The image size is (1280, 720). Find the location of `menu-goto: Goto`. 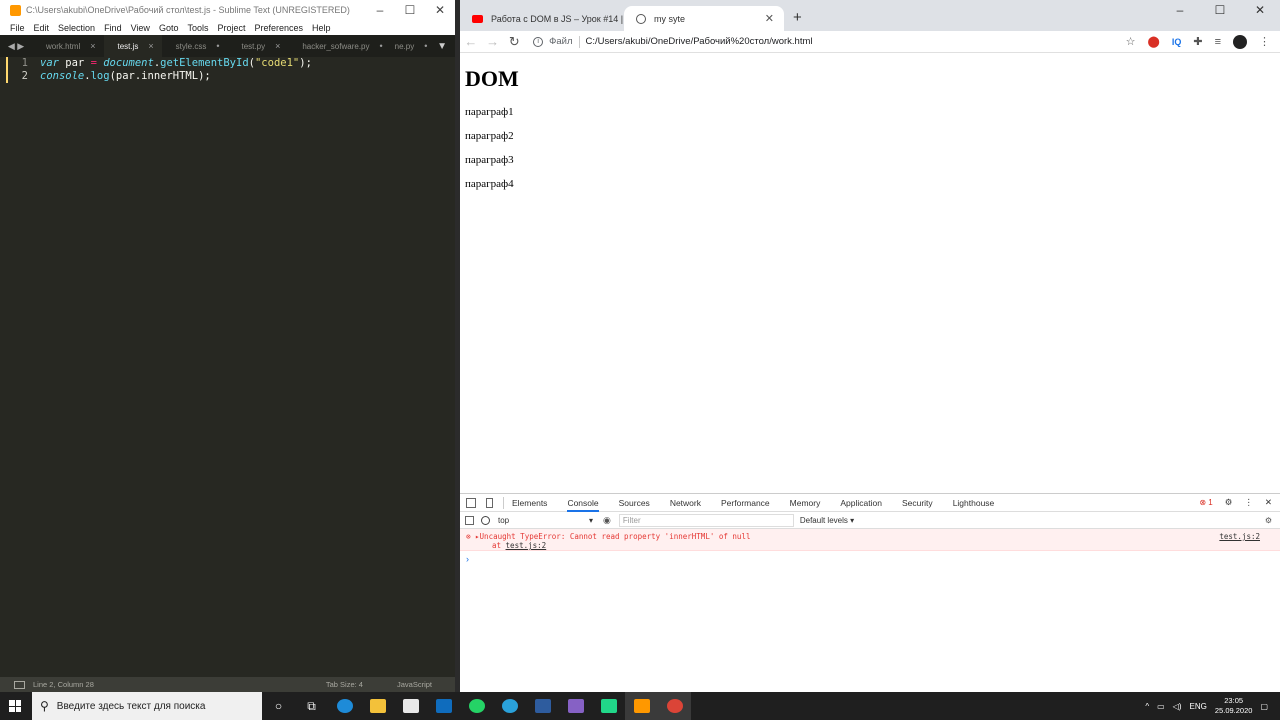

menu-goto: Goto is located at coordinates (169, 28).